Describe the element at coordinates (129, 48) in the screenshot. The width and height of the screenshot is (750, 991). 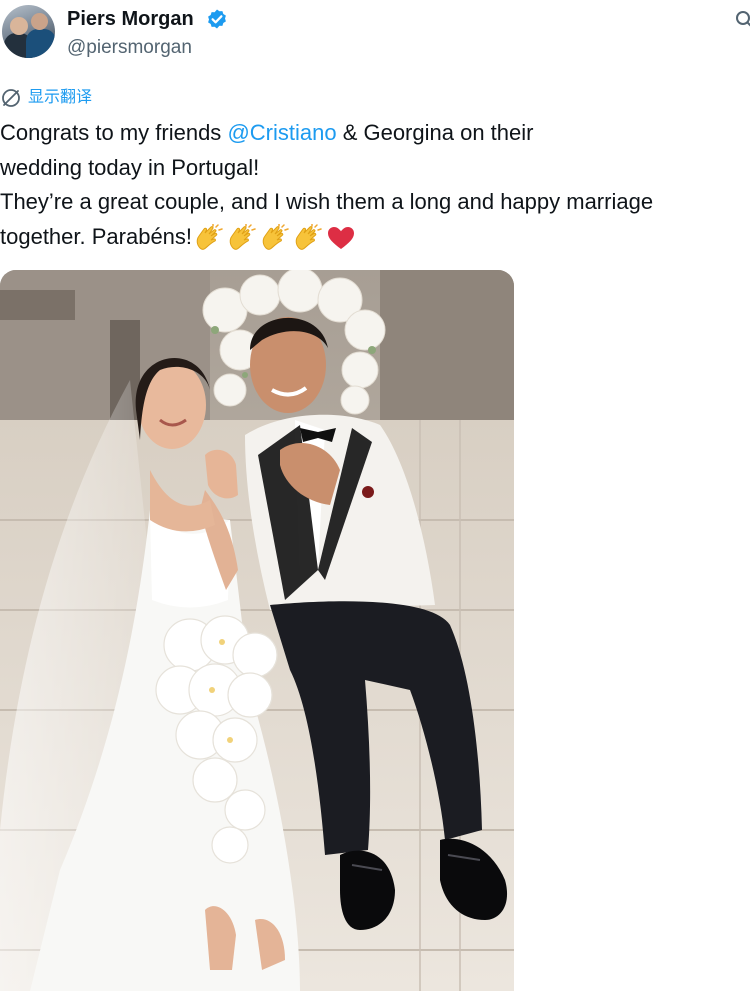
I see `author-handle: @piersmorgan` at that location.